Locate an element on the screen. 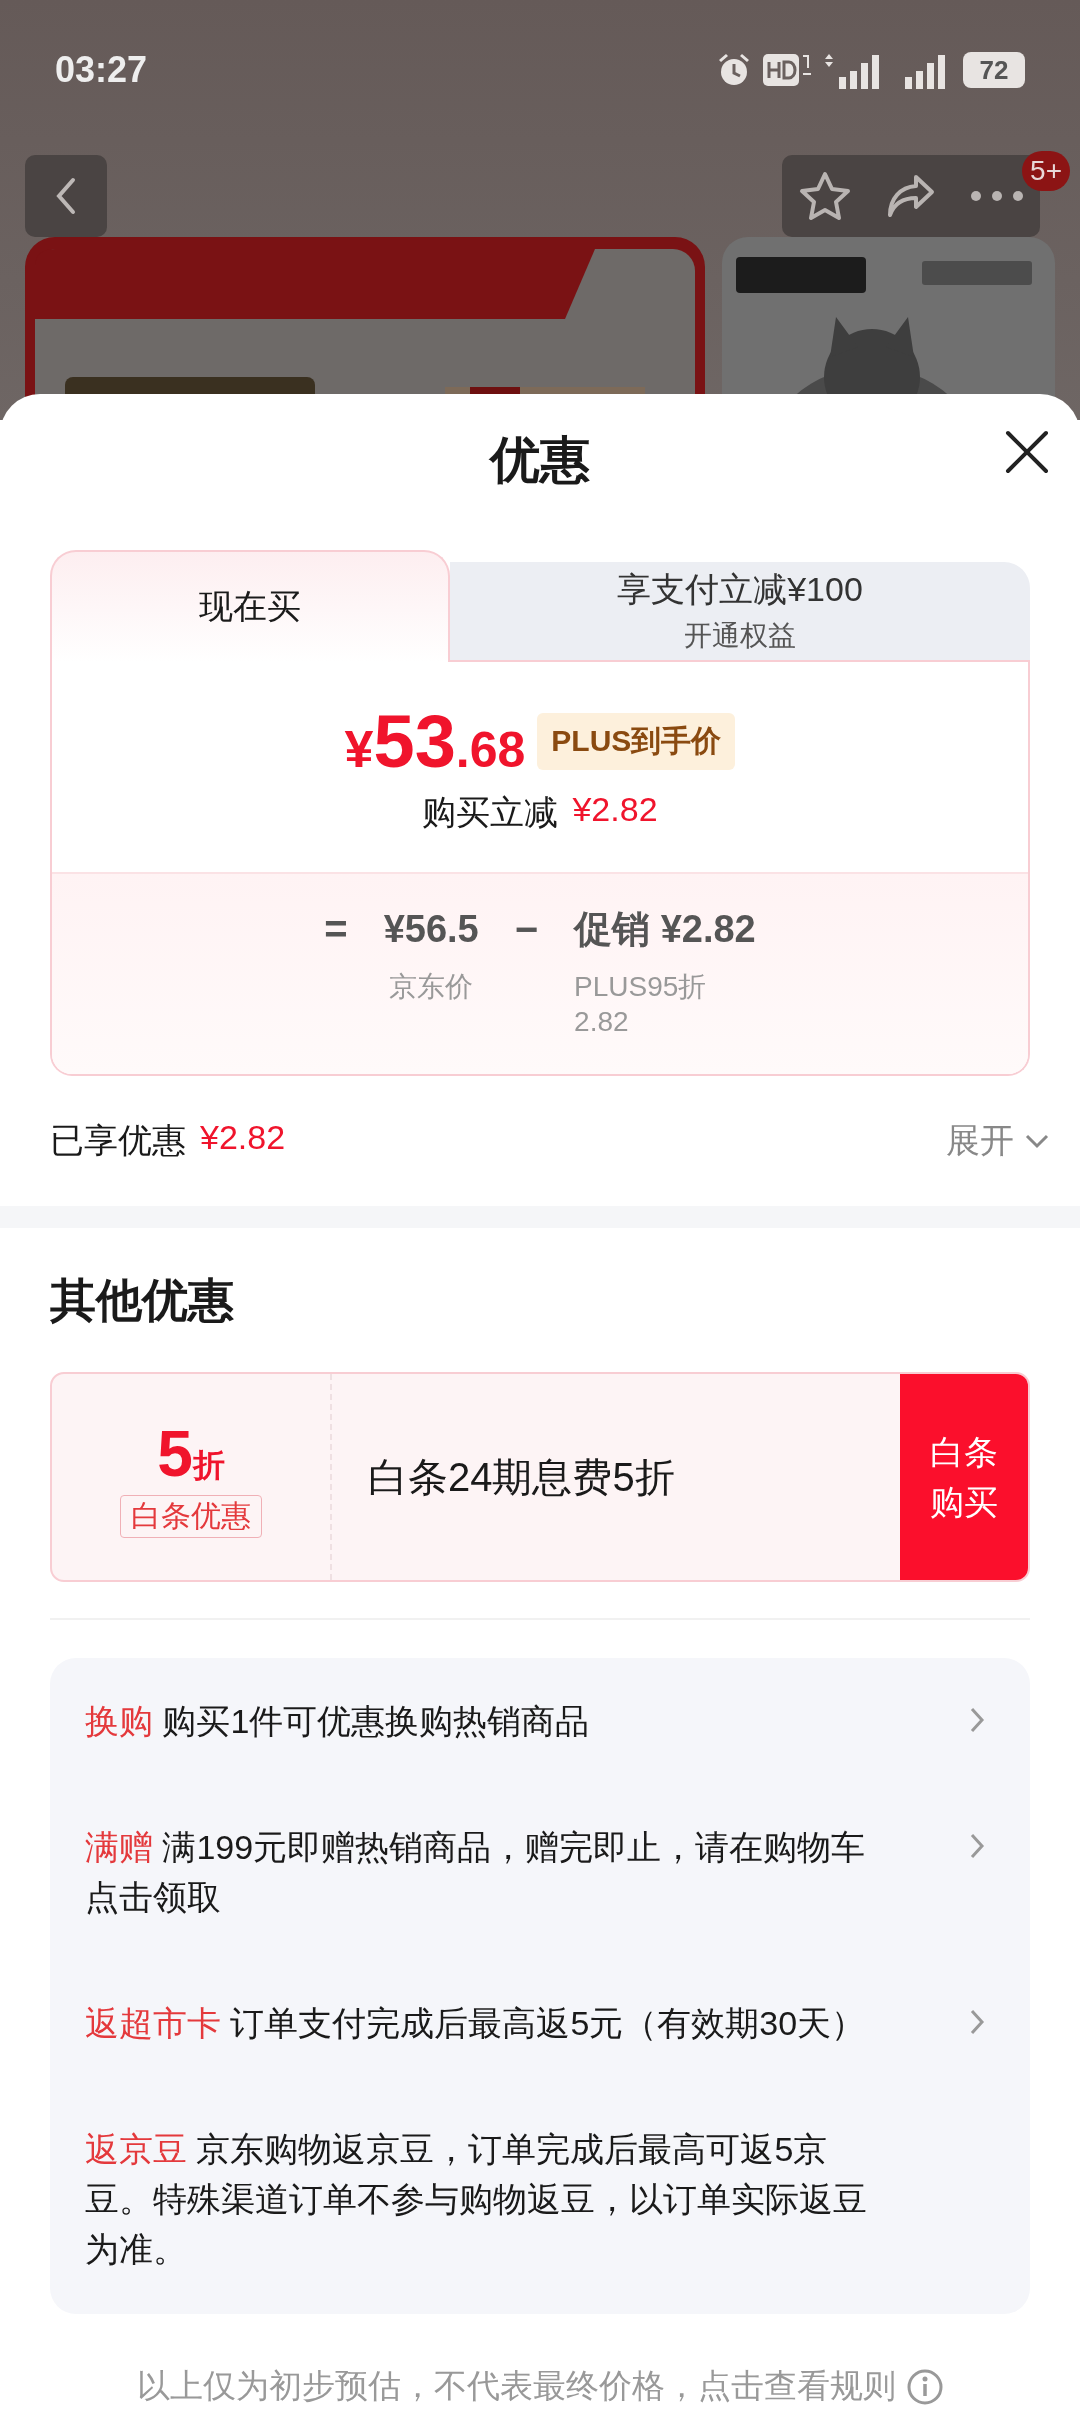 This screenshot has width=1080, height=2412. base-price: ¥56.5 is located at coordinates (431, 929).